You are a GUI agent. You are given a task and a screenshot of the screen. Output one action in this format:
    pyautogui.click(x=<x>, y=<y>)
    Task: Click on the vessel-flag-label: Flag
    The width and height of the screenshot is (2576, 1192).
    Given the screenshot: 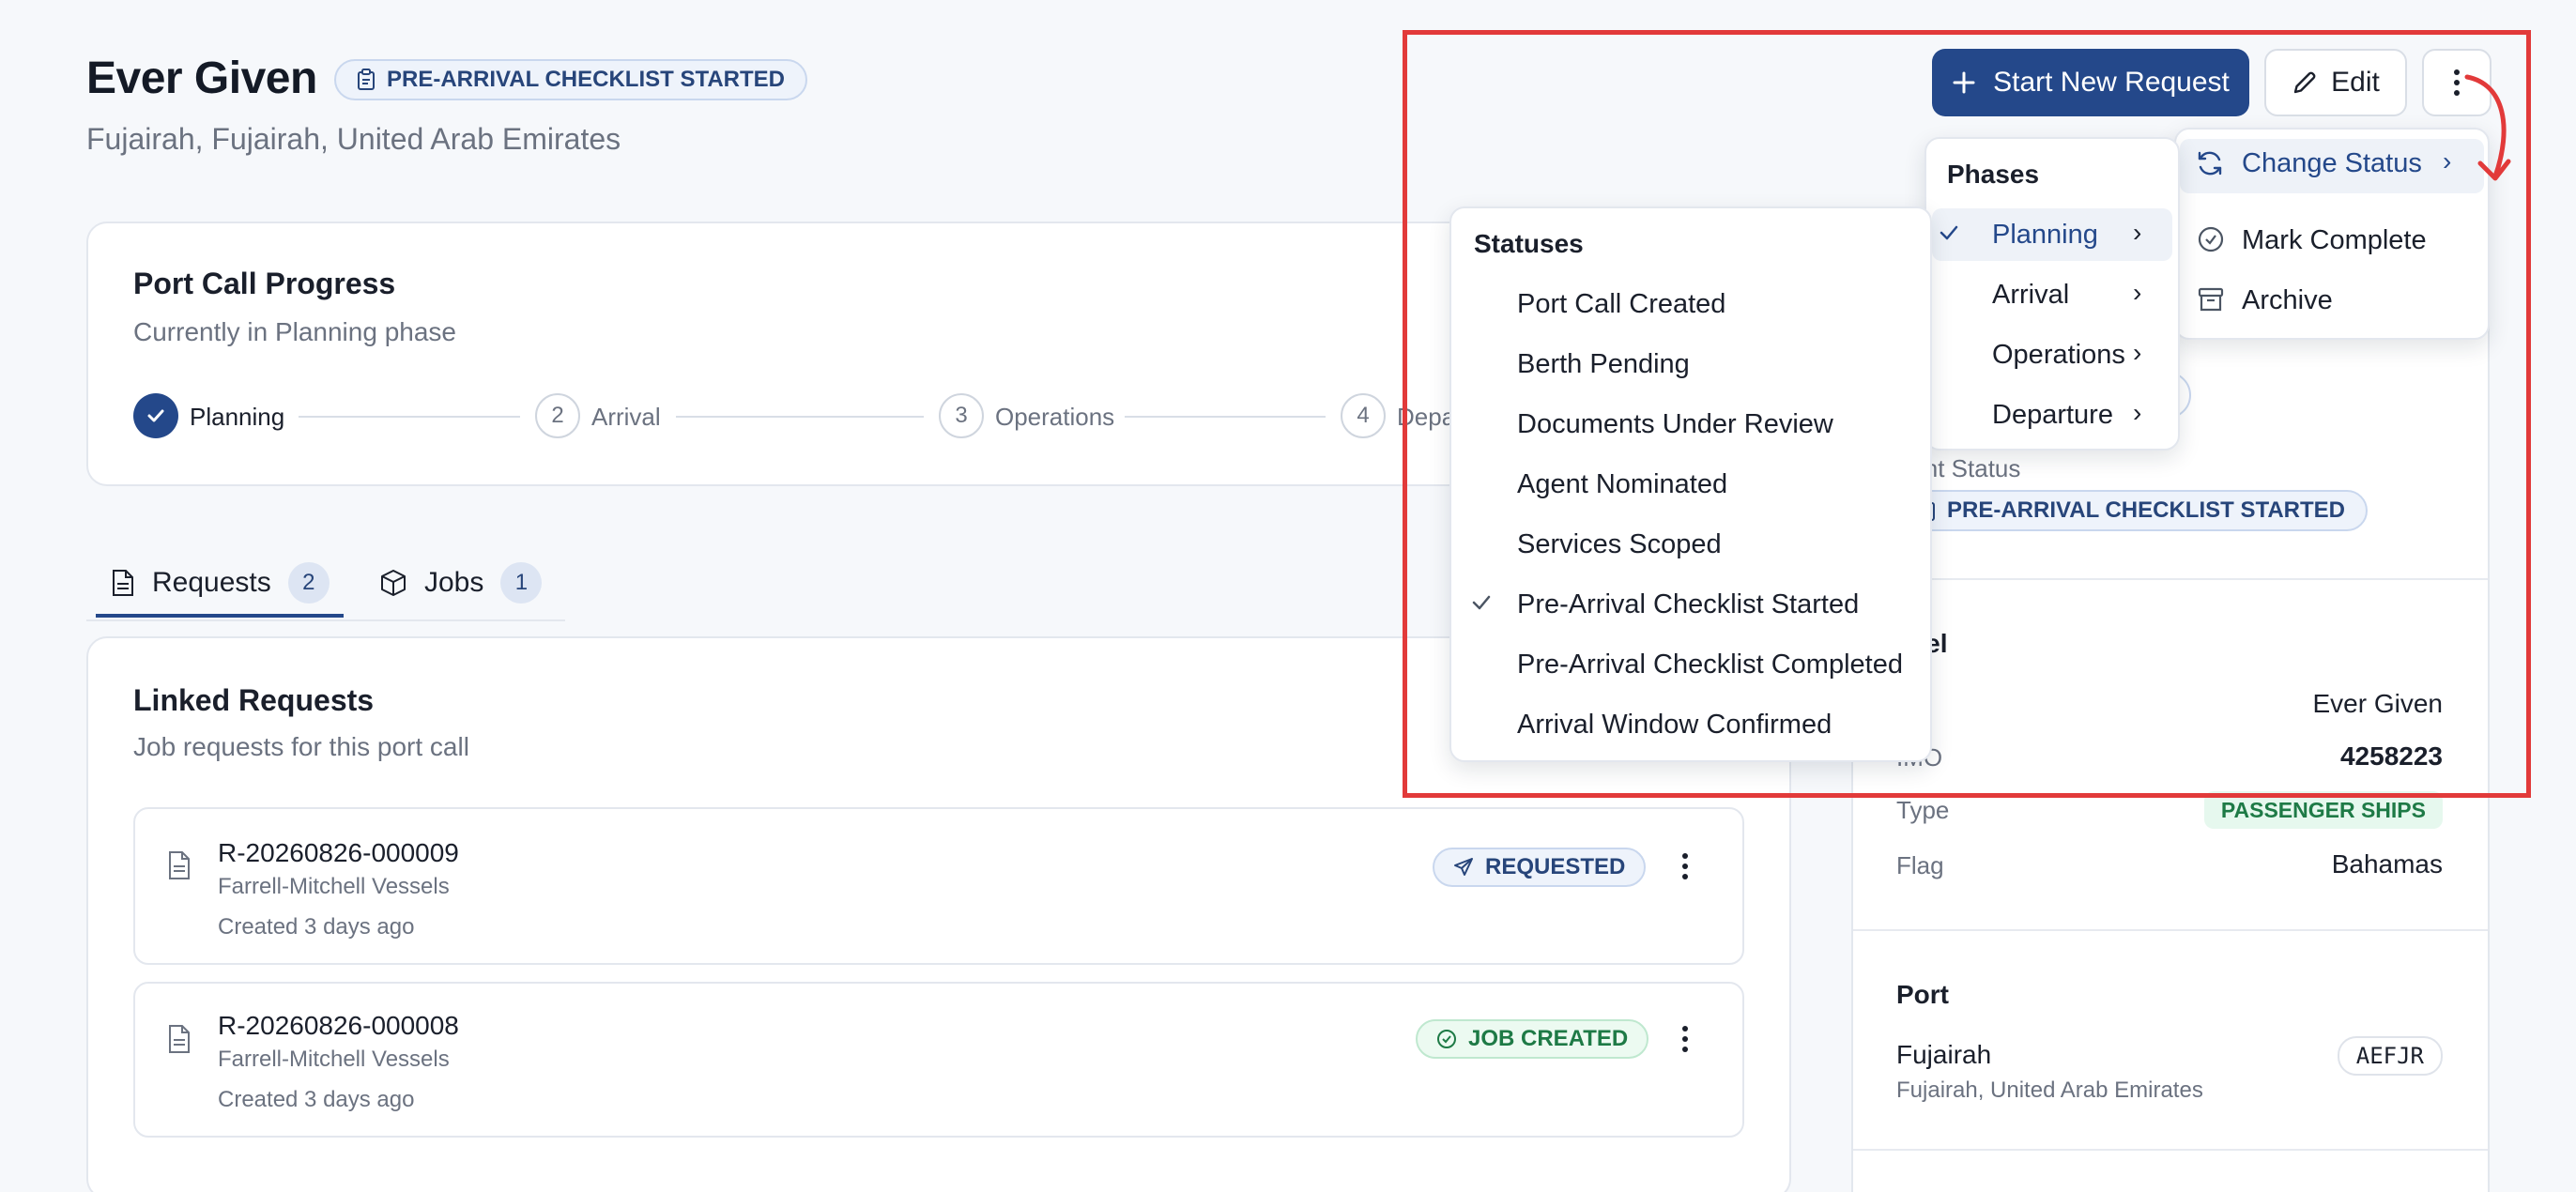 What is the action you would take?
    pyautogui.click(x=1920, y=865)
    